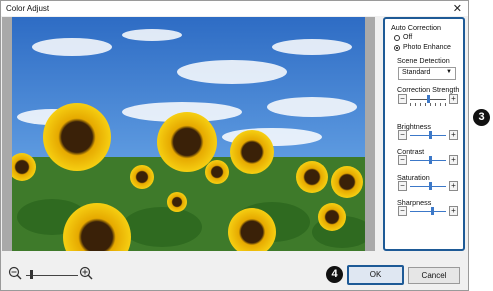  I want to click on scene-detection-select: Standard ▼, so click(427, 73).